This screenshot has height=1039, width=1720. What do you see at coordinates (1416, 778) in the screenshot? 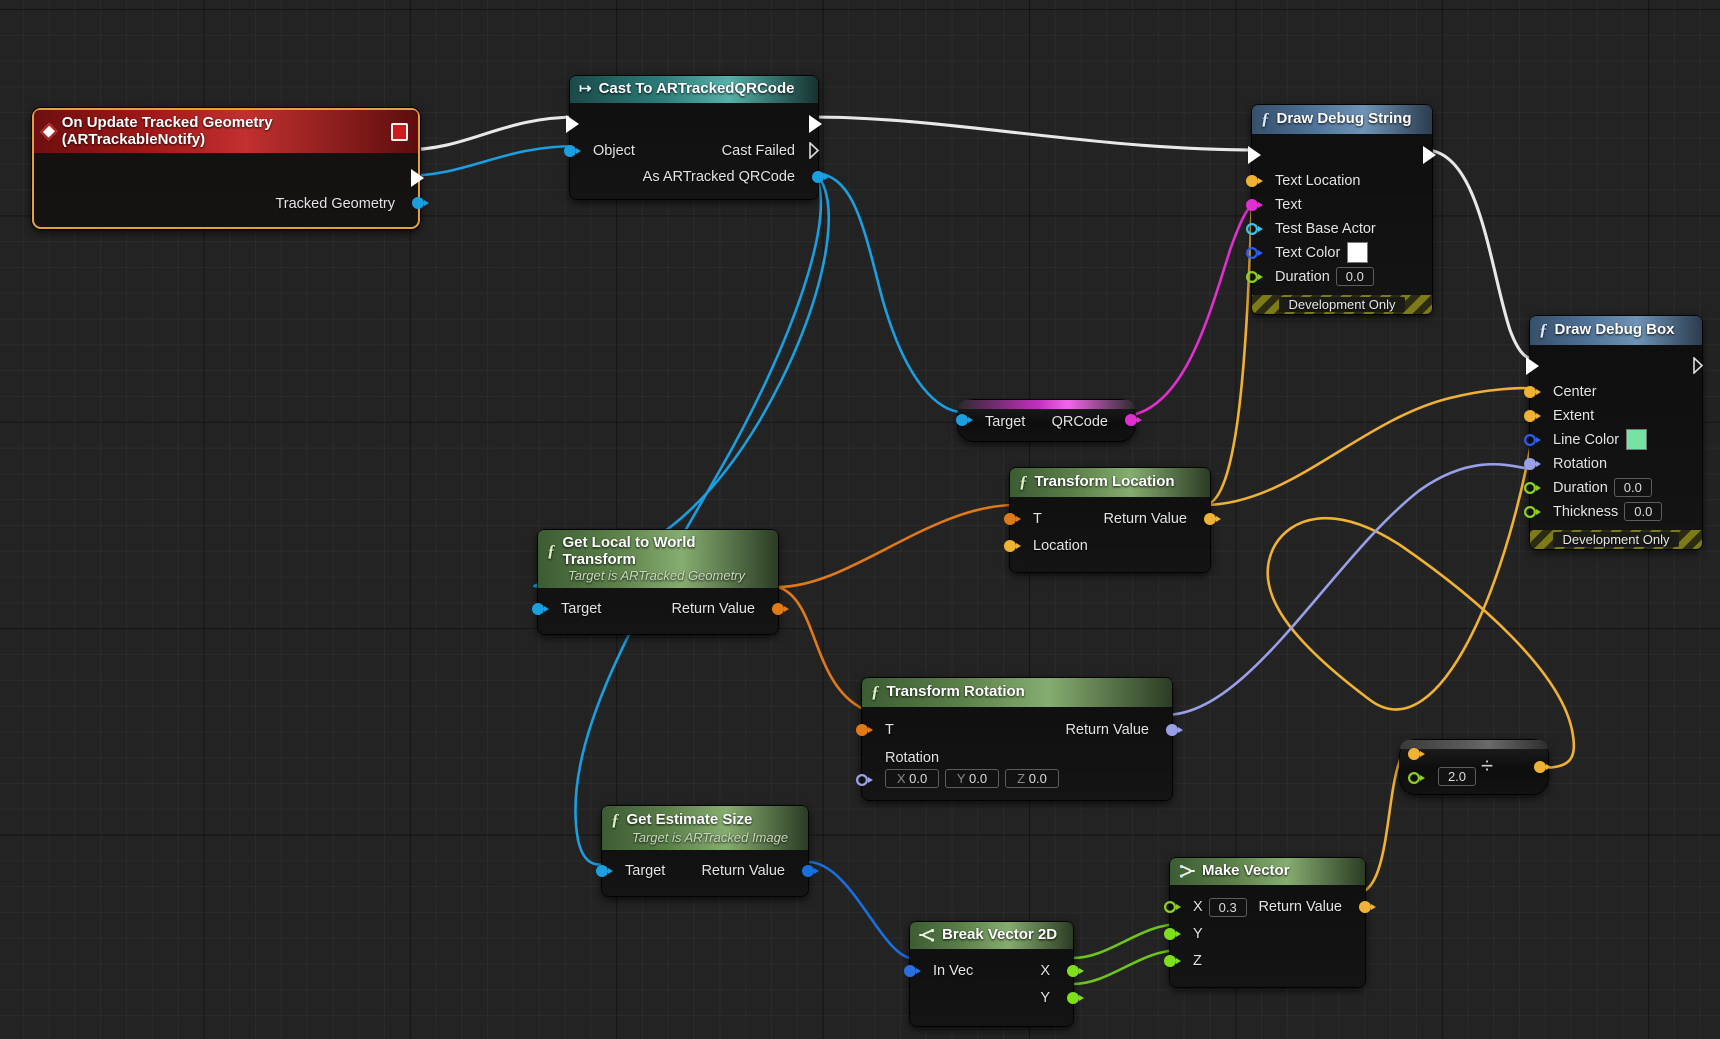
I see `pin-b` at bounding box center [1416, 778].